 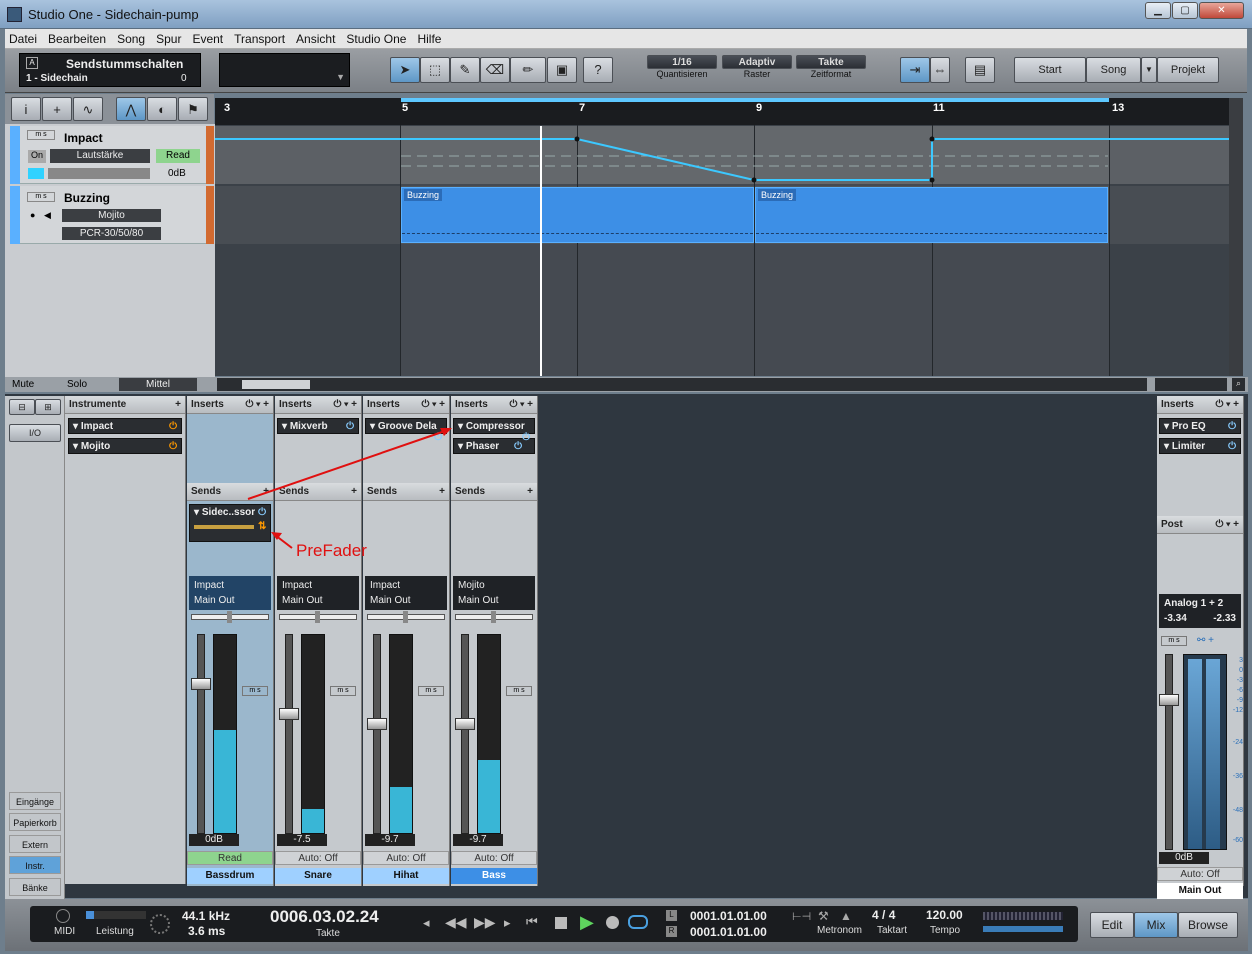 What do you see at coordinates (728, 916) in the screenshot?
I see `left-locator: 0001.01.01.00` at bounding box center [728, 916].